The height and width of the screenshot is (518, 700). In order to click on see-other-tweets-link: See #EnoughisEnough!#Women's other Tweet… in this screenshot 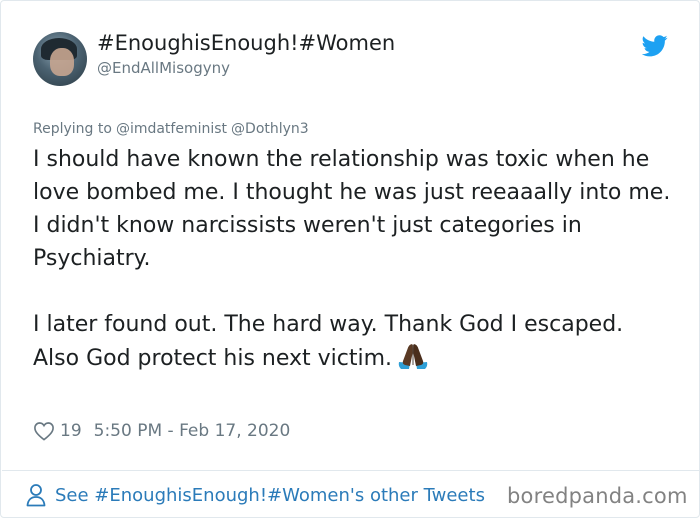, I will do `click(255, 495)`.